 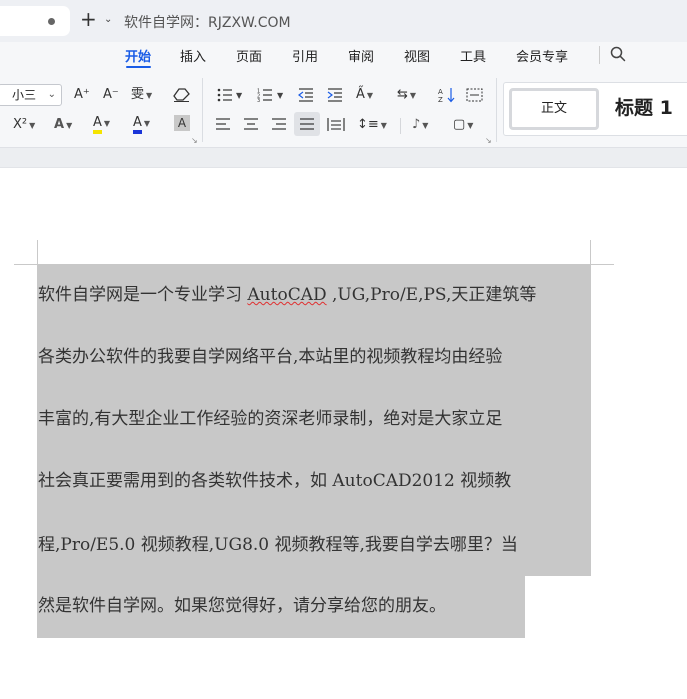 I want to click on paragraph-line: 然是软件自学网。如果您觉得好，请分享给您的朋友。, so click(x=242, y=606).